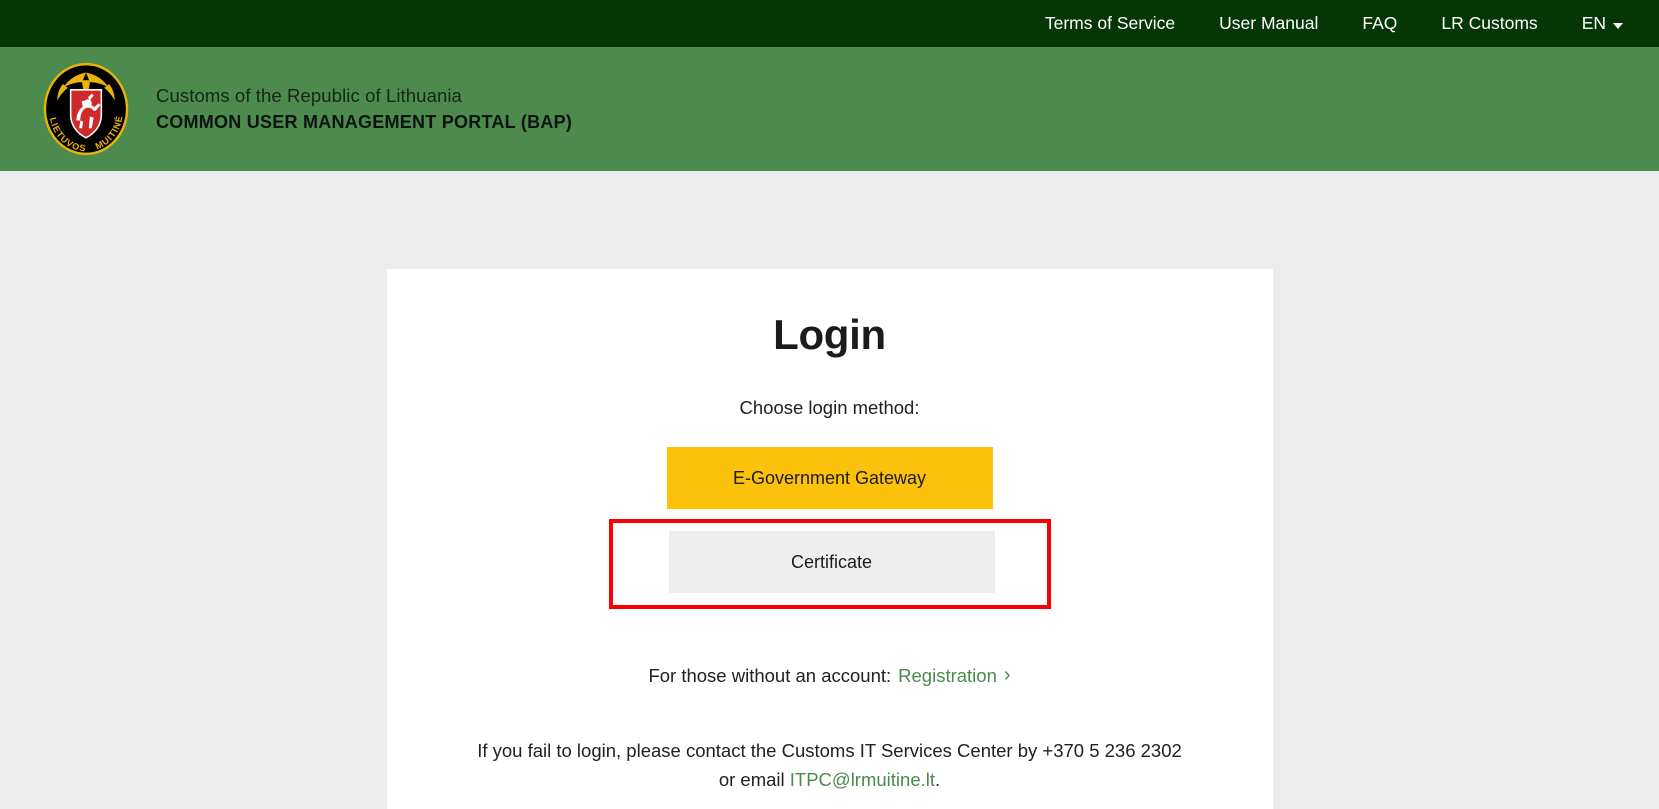 This screenshot has height=809, width=1659. What do you see at coordinates (770, 675) in the screenshot?
I see `registration-prefix-label: For those without an account:` at bounding box center [770, 675].